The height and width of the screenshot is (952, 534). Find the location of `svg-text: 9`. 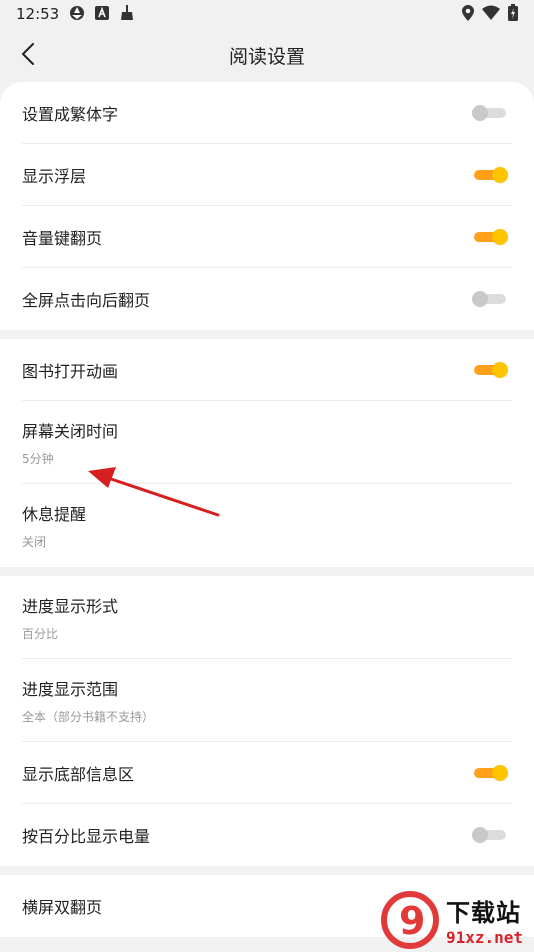

svg-text: 9 is located at coordinates (412, 921).